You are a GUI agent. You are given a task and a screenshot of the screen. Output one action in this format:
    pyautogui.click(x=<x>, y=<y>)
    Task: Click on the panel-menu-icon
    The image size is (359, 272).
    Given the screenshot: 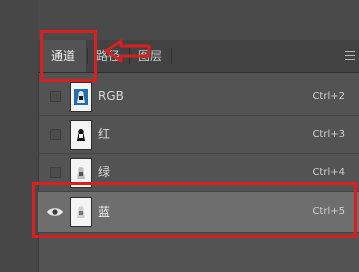 What is the action you would take?
    pyautogui.click(x=350, y=55)
    